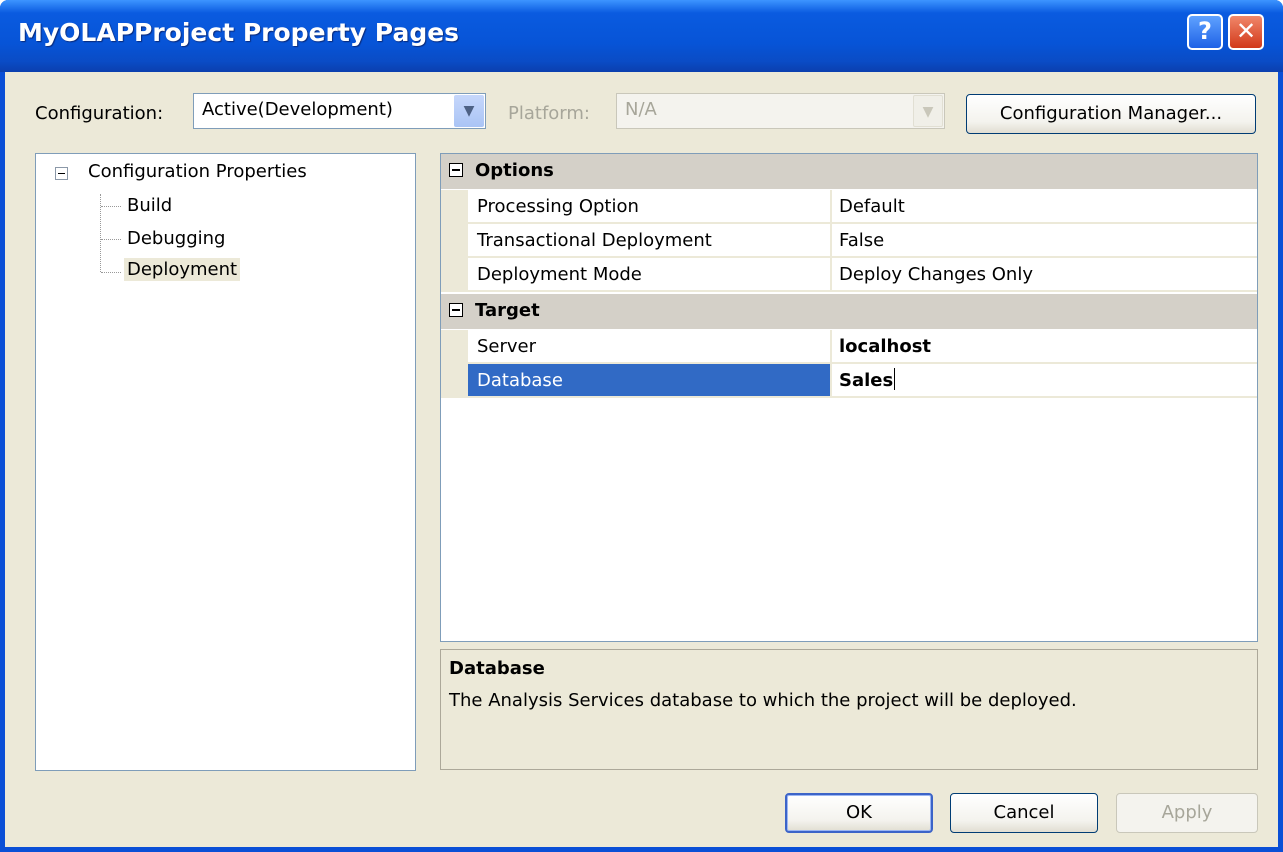 This screenshot has height=852, width=1283. I want to click on ok-button: OK, so click(859, 813).